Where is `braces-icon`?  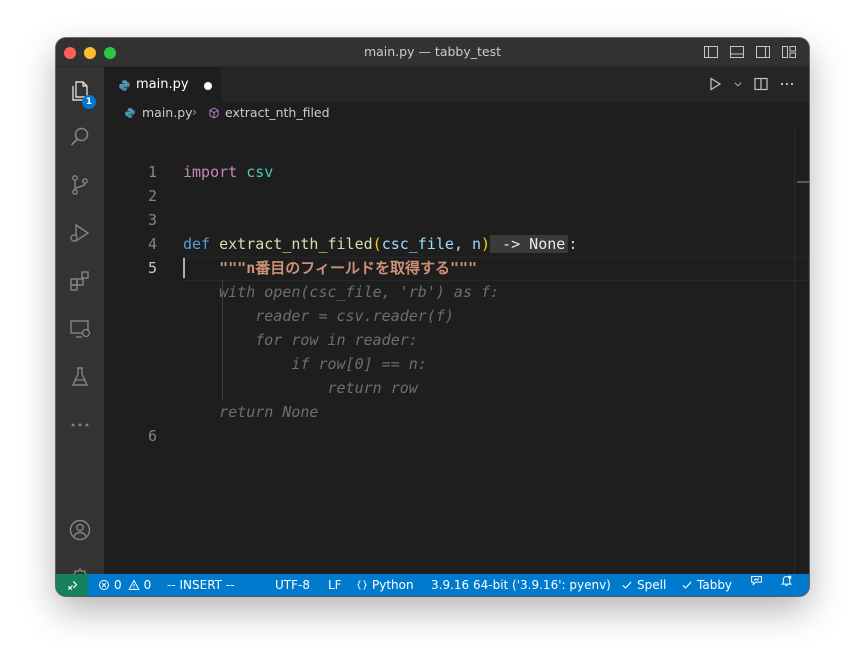
braces-icon is located at coordinates (362, 585).